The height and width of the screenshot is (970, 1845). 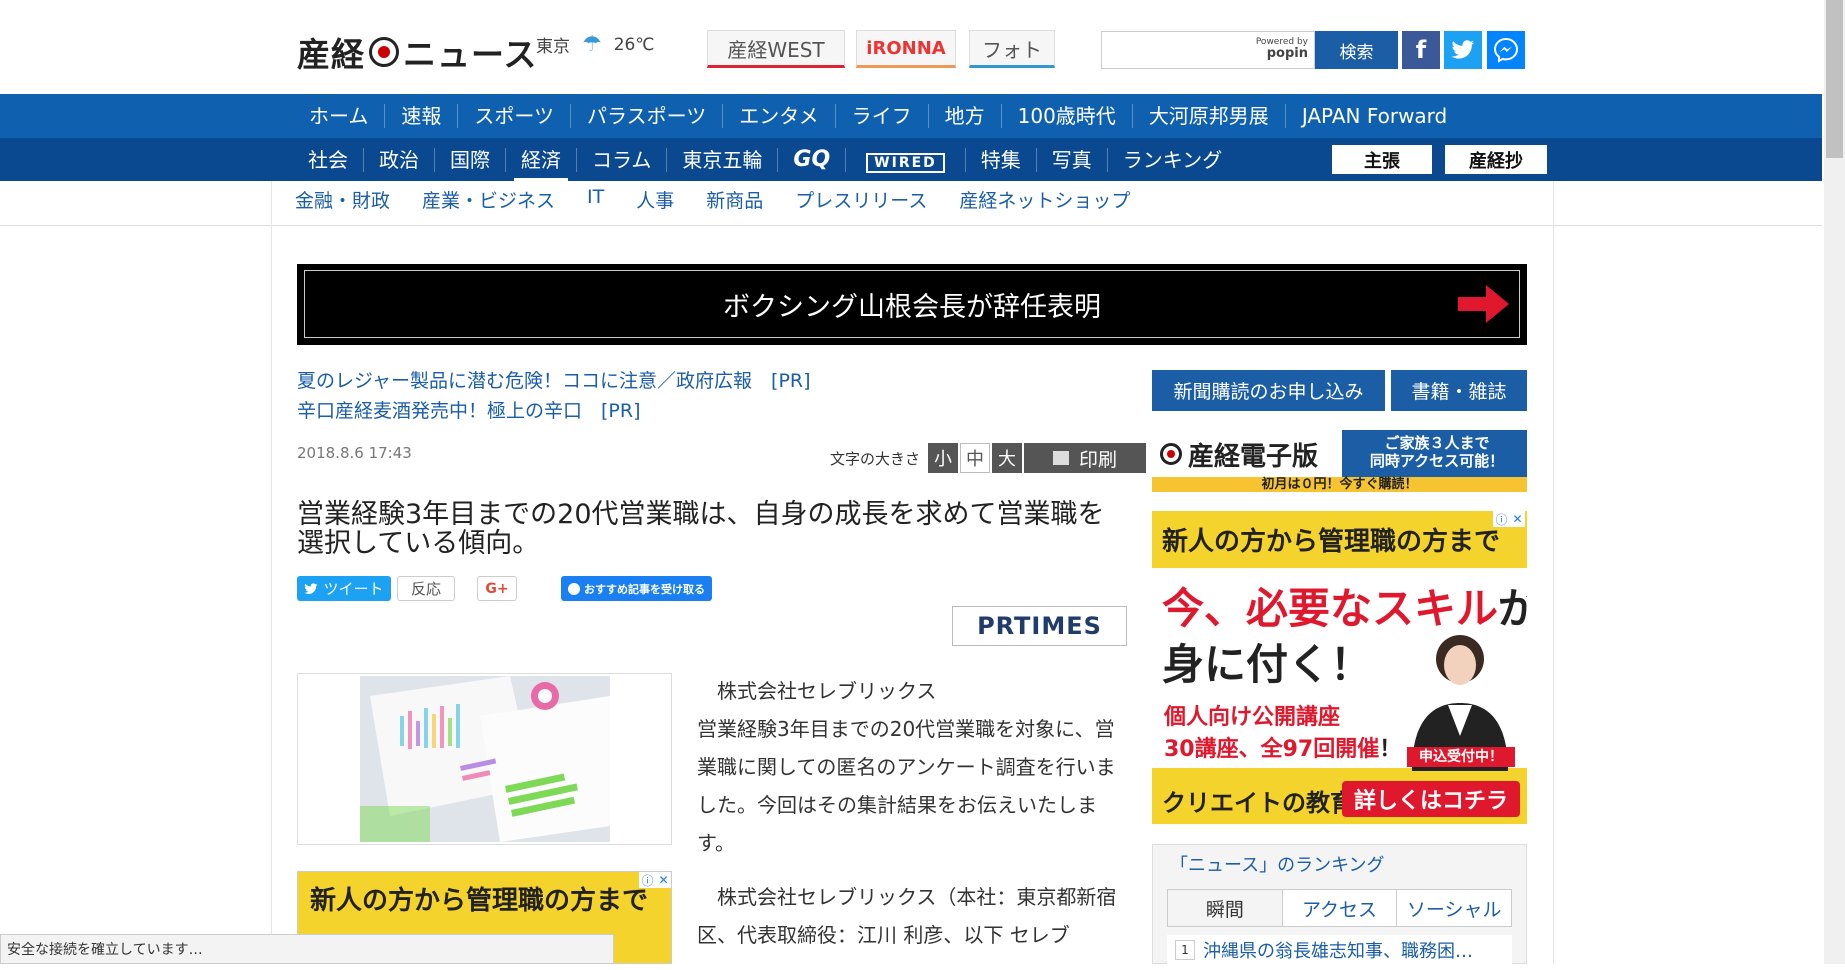 What do you see at coordinates (1185, 949) in the screenshot?
I see `ranking-number: 1` at bounding box center [1185, 949].